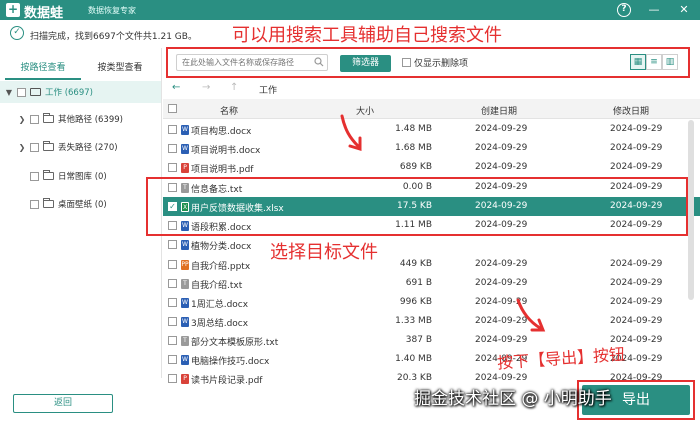  Describe the element at coordinates (82, 177) in the screenshot. I see `tree-item-label: 日常图库 (0)` at that location.